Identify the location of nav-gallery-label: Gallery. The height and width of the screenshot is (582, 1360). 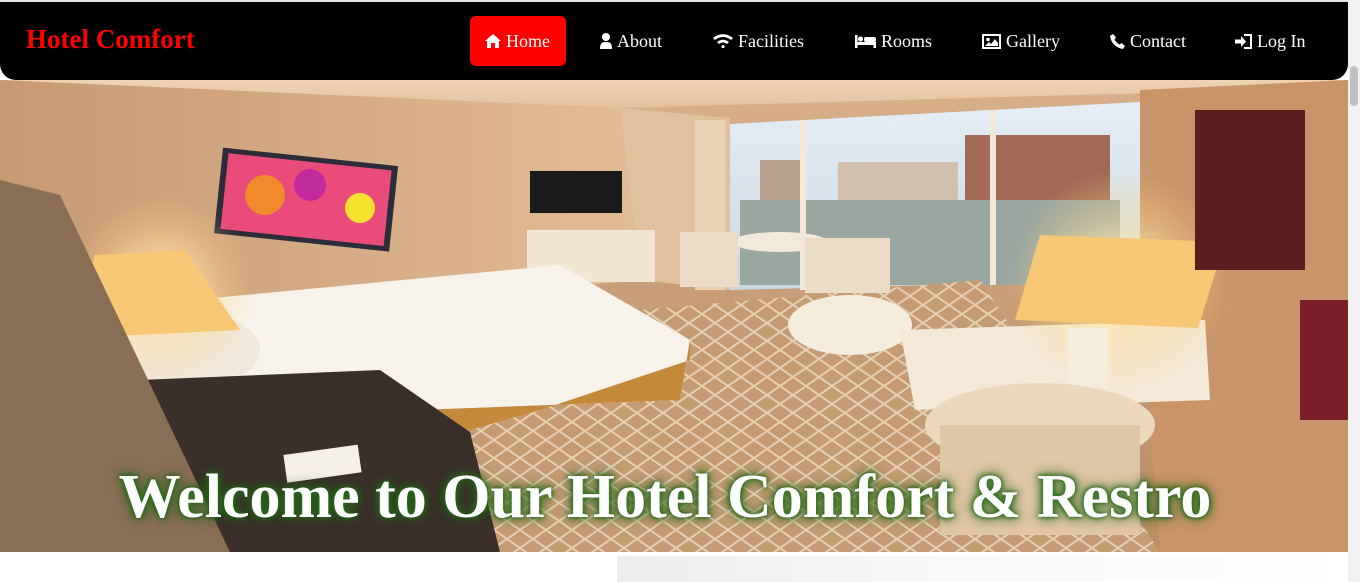
(1033, 40).